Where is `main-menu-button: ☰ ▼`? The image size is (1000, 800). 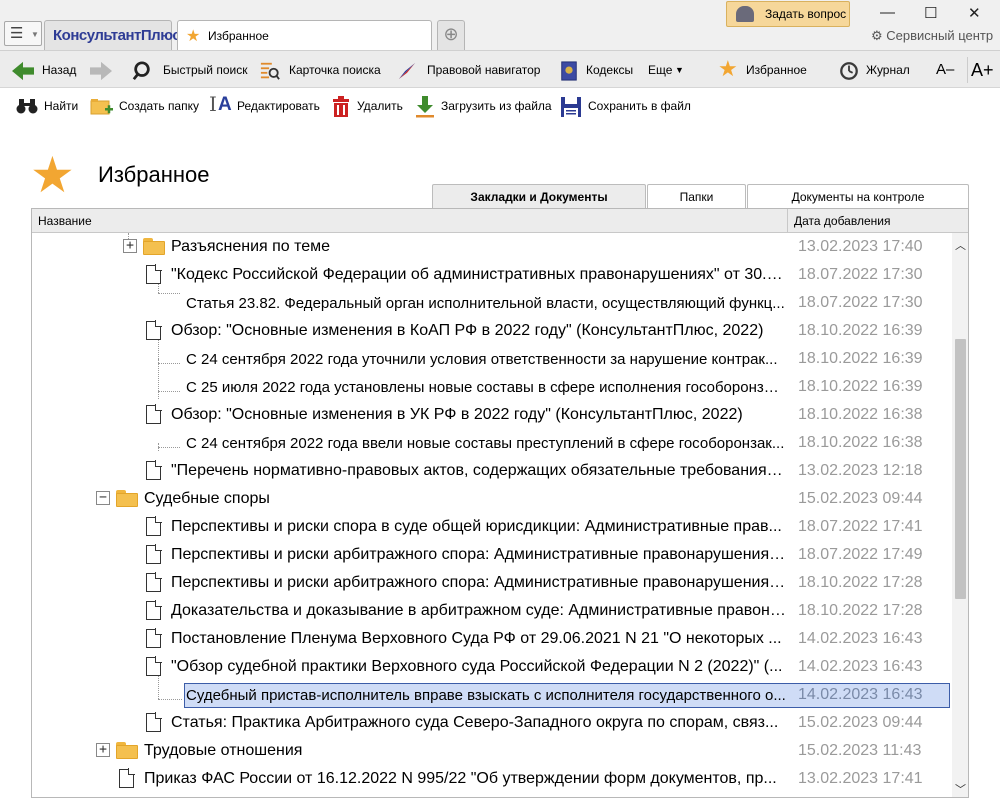 main-menu-button: ☰ ▼ is located at coordinates (23, 33).